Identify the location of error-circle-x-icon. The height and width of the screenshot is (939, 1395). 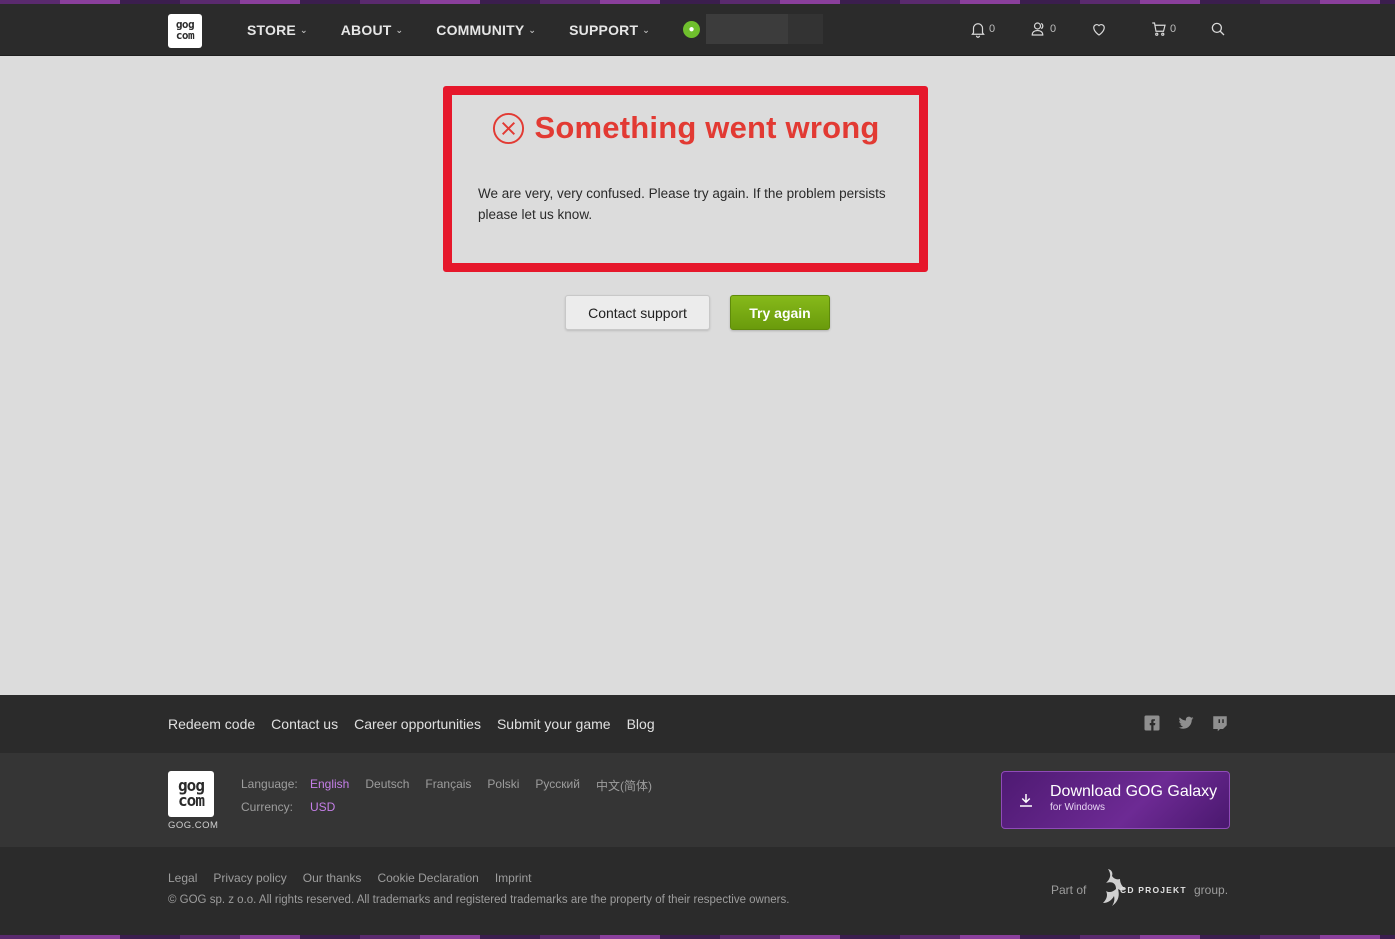
(508, 128).